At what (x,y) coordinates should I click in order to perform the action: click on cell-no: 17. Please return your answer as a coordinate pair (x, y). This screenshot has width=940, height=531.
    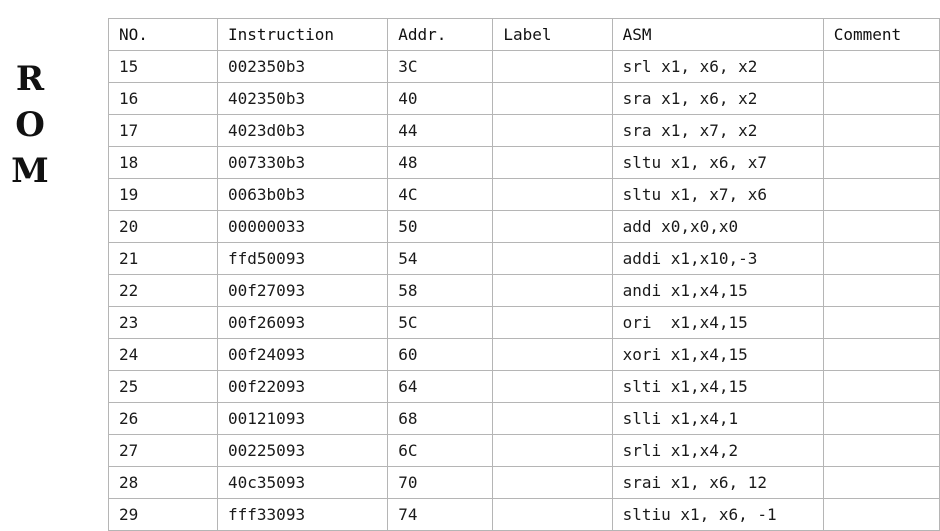
    Looking at the image, I should click on (163, 130).